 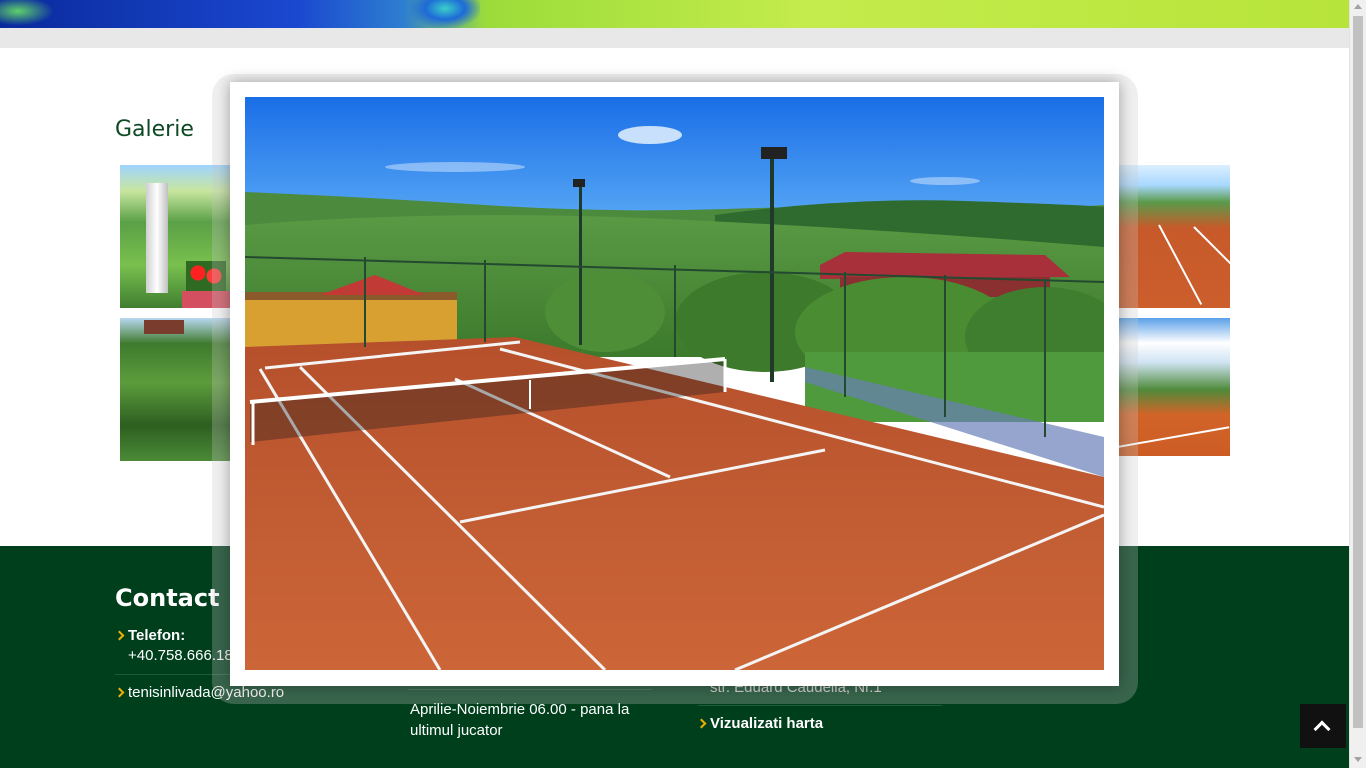 What do you see at coordinates (1358, 6) in the screenshot?
I see `scroll-up-icon` at bounding box center [1358, 6].